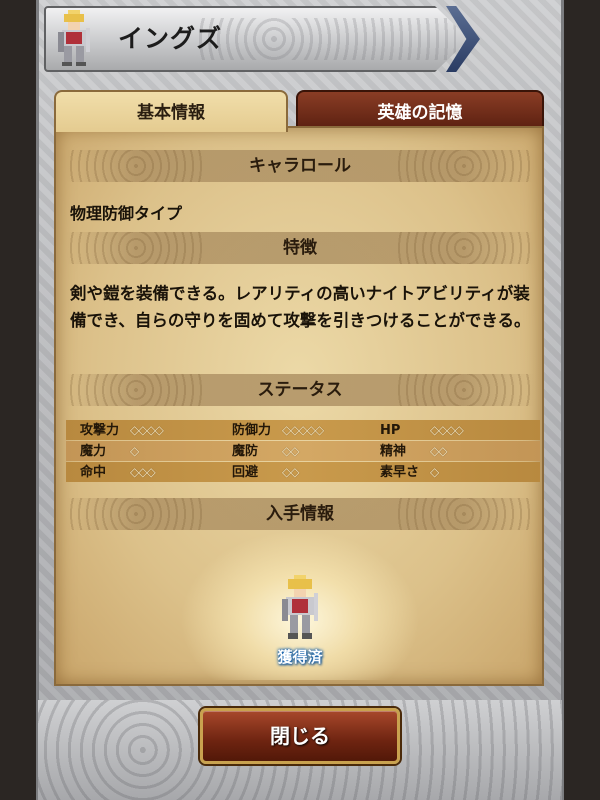 The width and height of the screenshot is (600, 800). What do you see at coordinates (300, 736) in the screenshot?
I see `close-button: 閉じる` at bounding box center [300, 736].